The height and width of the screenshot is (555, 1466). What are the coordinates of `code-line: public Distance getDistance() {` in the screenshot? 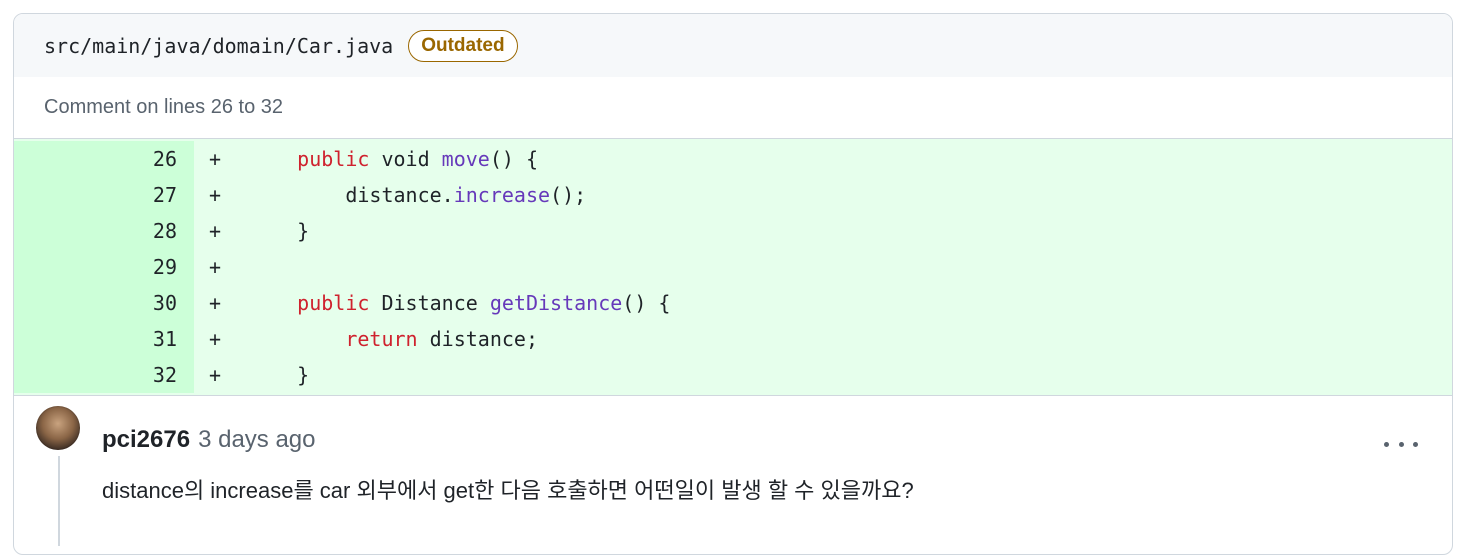 It's located at (459, 303).